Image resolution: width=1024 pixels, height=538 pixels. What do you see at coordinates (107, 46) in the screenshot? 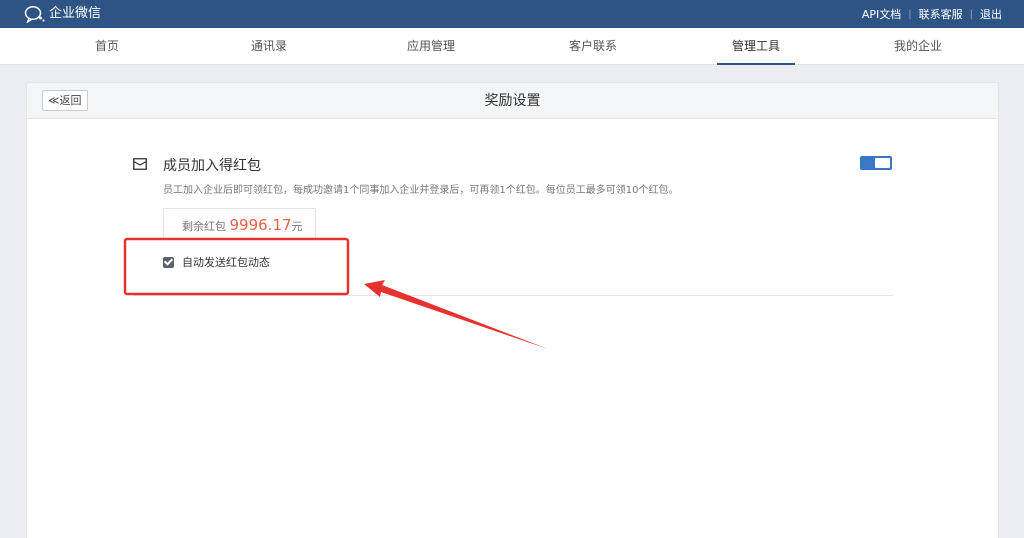
I see `nav-home: 首页` at bounding box center [107, 46].